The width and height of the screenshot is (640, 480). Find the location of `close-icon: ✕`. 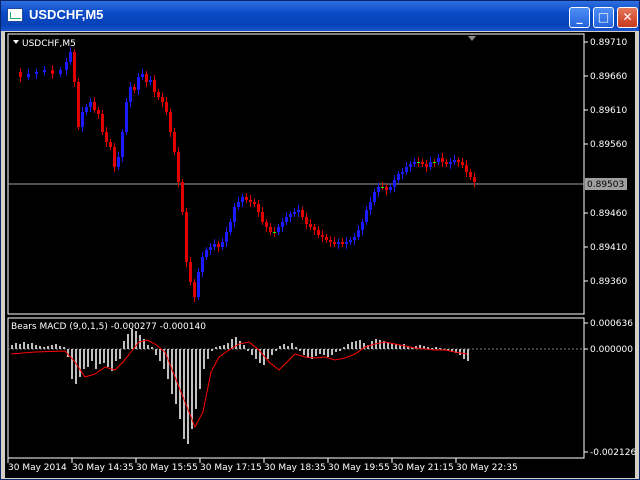

close-icon: ✕ is located at coordinates (627, 17).